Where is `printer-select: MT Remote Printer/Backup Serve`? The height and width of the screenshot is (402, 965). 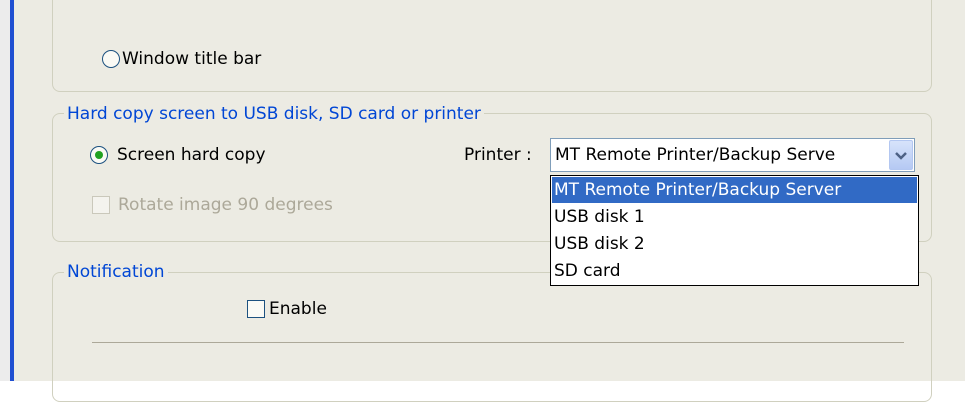
printer-select: MT Remote Printer/Backup Serve is located at coordinates (732, 155).